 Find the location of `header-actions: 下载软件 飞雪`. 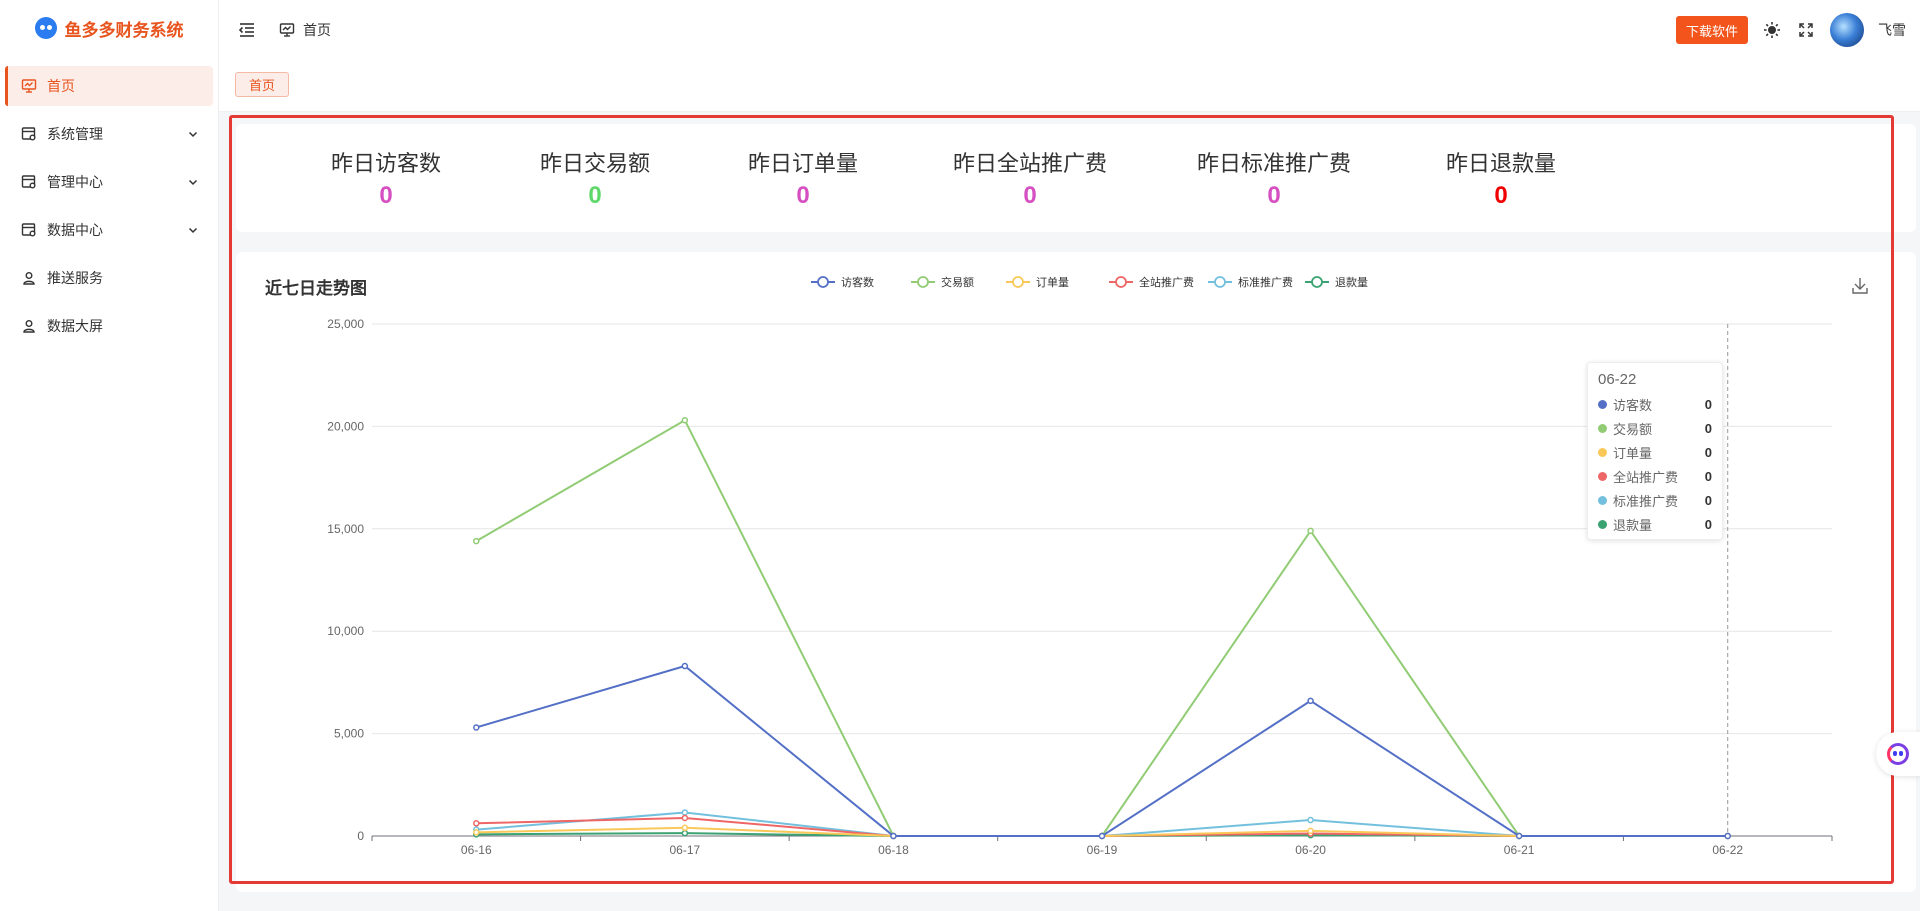

header-actions: 下载软件 飞雪 is located at coordinates (1790, 30).